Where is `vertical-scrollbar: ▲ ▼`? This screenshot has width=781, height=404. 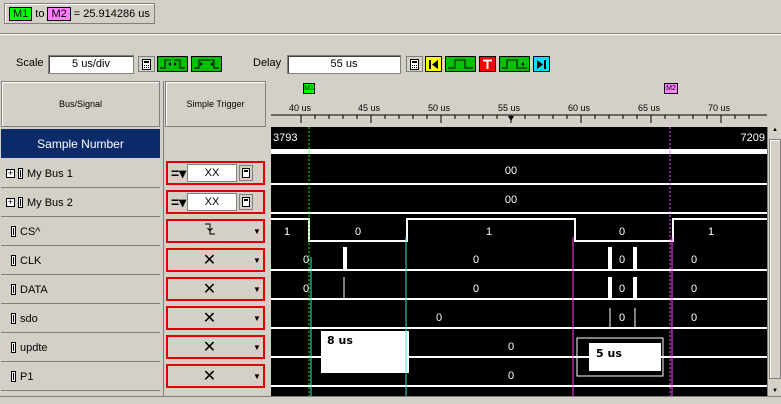
vertical-scrollbar: ▲ ▼ is located at coordinates (774, 265).